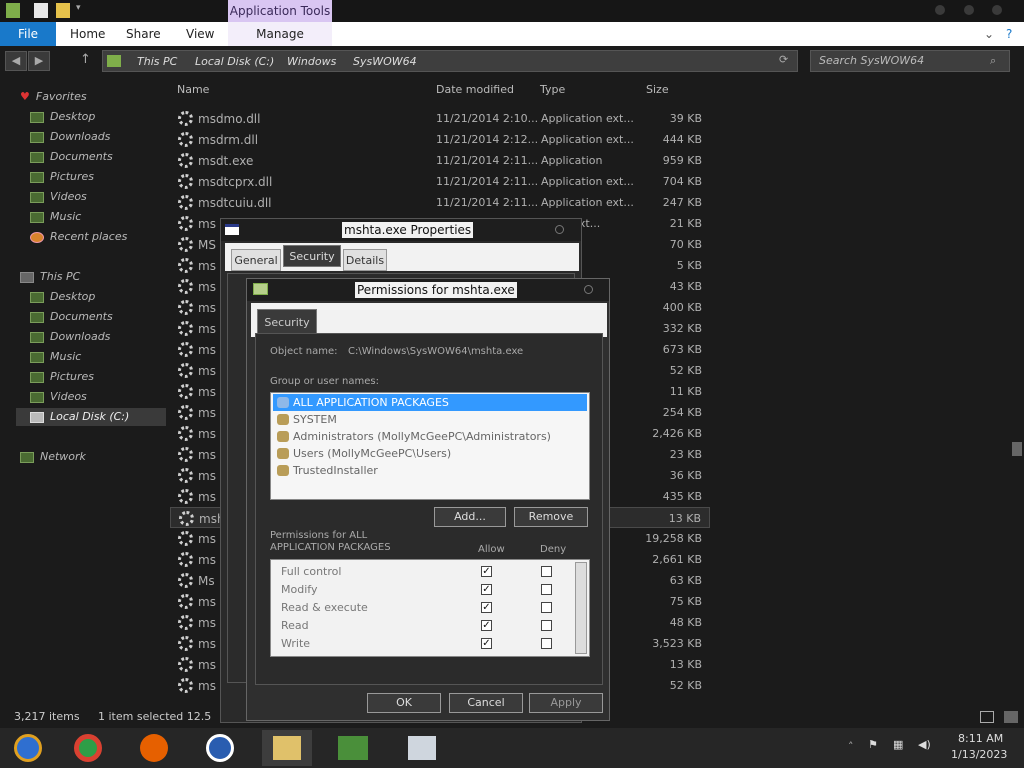  Describe the element at coordinates (229, 119) in the screenshot. I see `file-name: msdmo.dll` at that location.